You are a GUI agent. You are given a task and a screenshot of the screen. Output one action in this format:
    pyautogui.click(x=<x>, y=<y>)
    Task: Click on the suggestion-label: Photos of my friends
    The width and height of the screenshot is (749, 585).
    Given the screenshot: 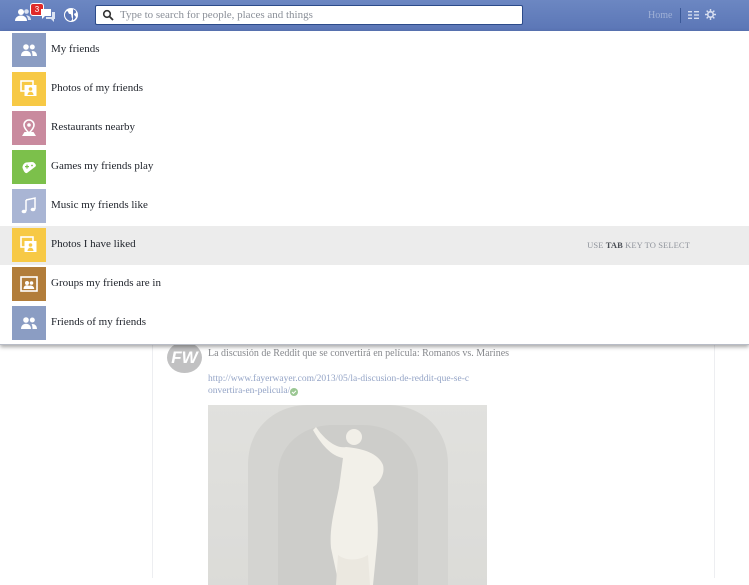 What is the action you would take?
    pyautogui.click(x=97, y=88)
    